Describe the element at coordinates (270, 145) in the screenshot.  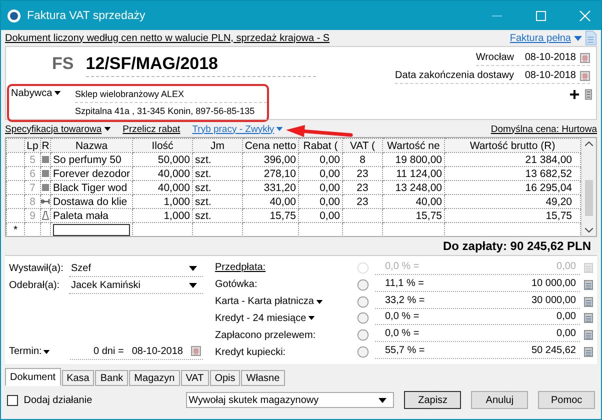
I see `column-header: Cena netto` at that location.